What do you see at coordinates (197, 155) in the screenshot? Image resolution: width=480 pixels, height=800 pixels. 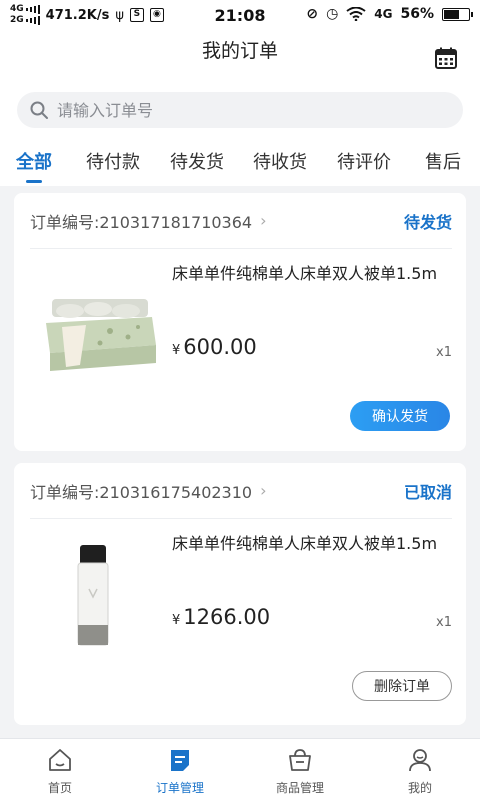 I see `tab-pending-shipment: 待发货` at bounding box center [197, 155].